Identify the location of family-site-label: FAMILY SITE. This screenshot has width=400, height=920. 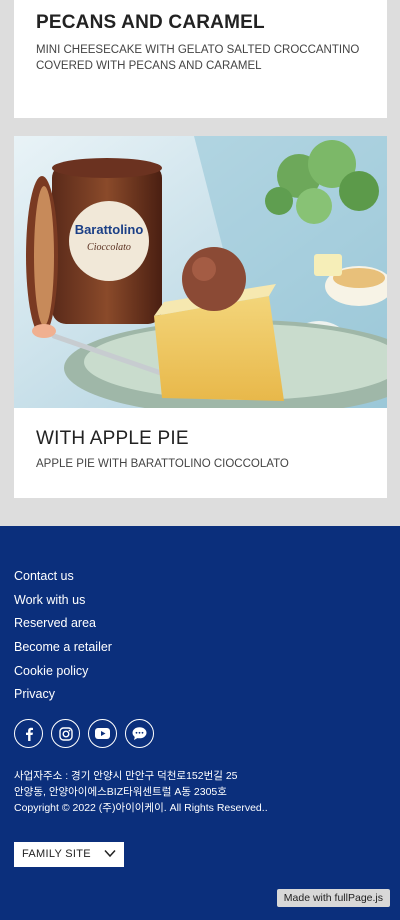
(56, 854).